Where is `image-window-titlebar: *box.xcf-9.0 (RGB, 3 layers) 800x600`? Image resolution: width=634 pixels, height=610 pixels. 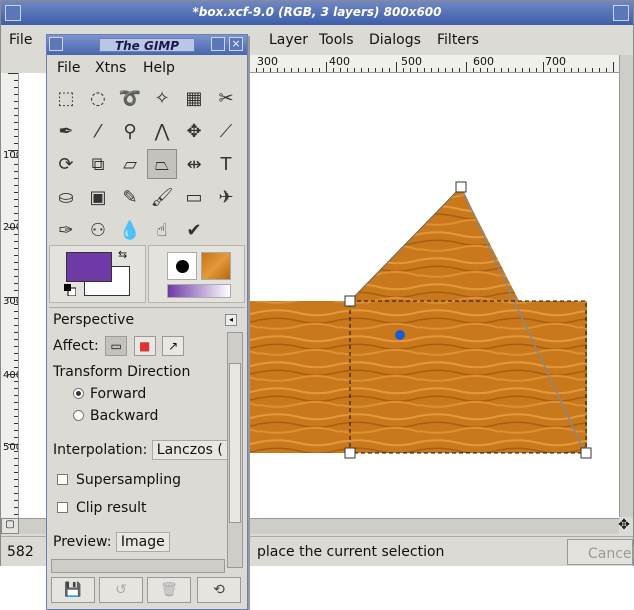 image-window-titlebar: *box.xcf-9.0 (RGB, 3 layers) 800x600 is located at coordinates (317, 13).